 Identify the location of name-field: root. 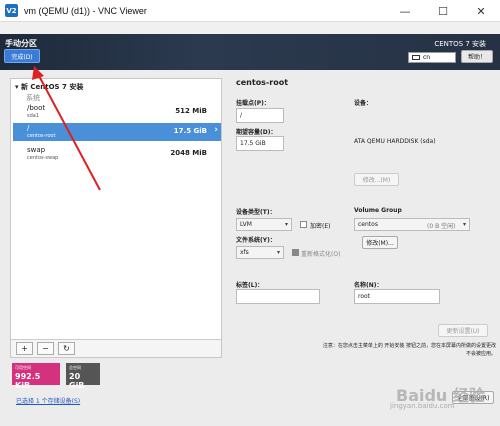
(397, 296).